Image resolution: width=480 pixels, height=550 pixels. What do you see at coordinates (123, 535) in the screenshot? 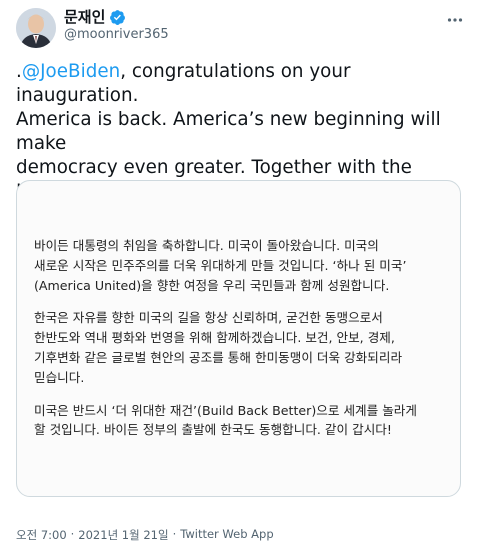
I see `tweet-date-link: 2021년 1월 21일` at bounding box center [123, 535].